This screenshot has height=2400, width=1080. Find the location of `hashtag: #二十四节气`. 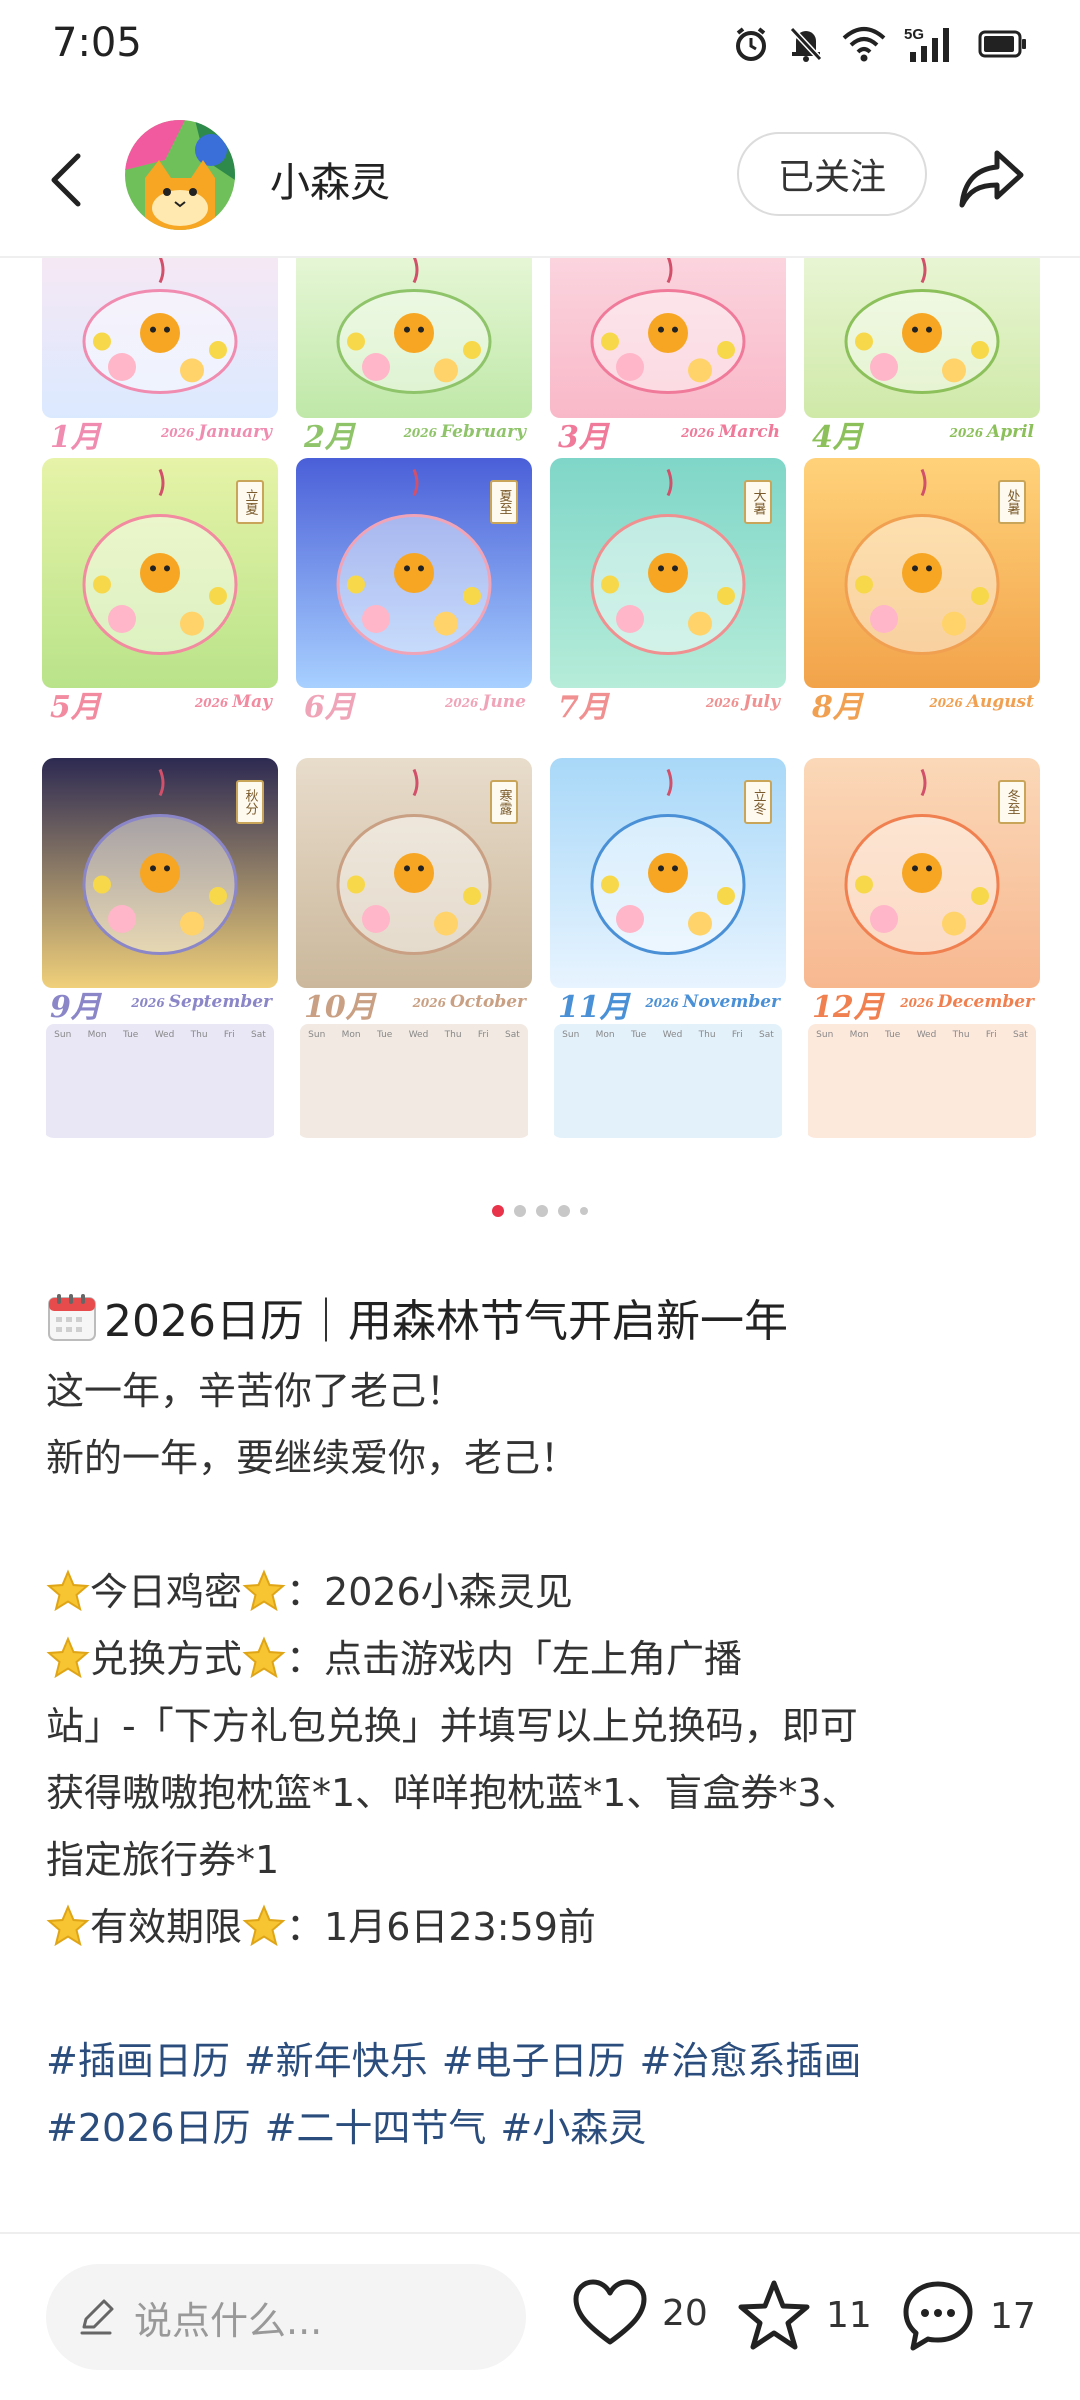

hashtag: #二十四节气 is located at coordinates (376, 2128).